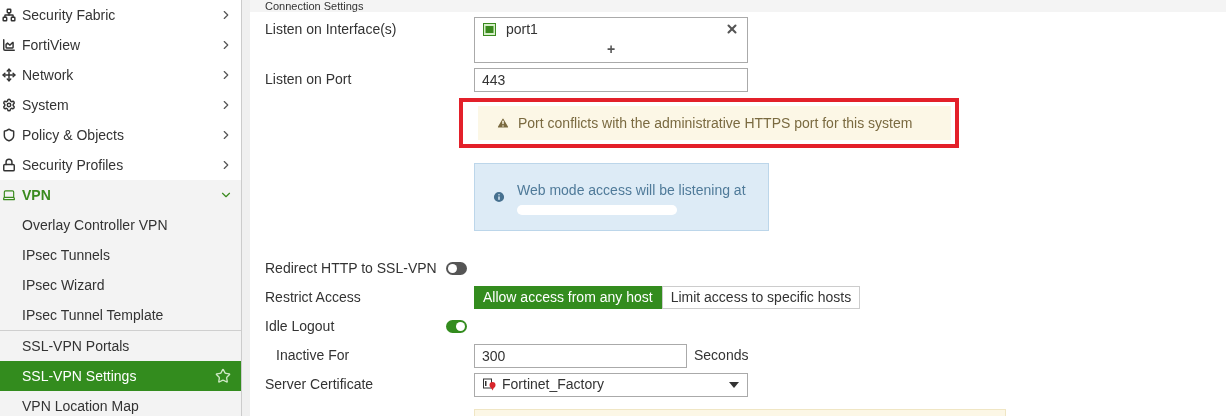 This screenshot has width=1226, height=416. Describe the element at coordinates (631, 190) in the screenshot. I see `info-text: Web mode access will be listening at` at that location.